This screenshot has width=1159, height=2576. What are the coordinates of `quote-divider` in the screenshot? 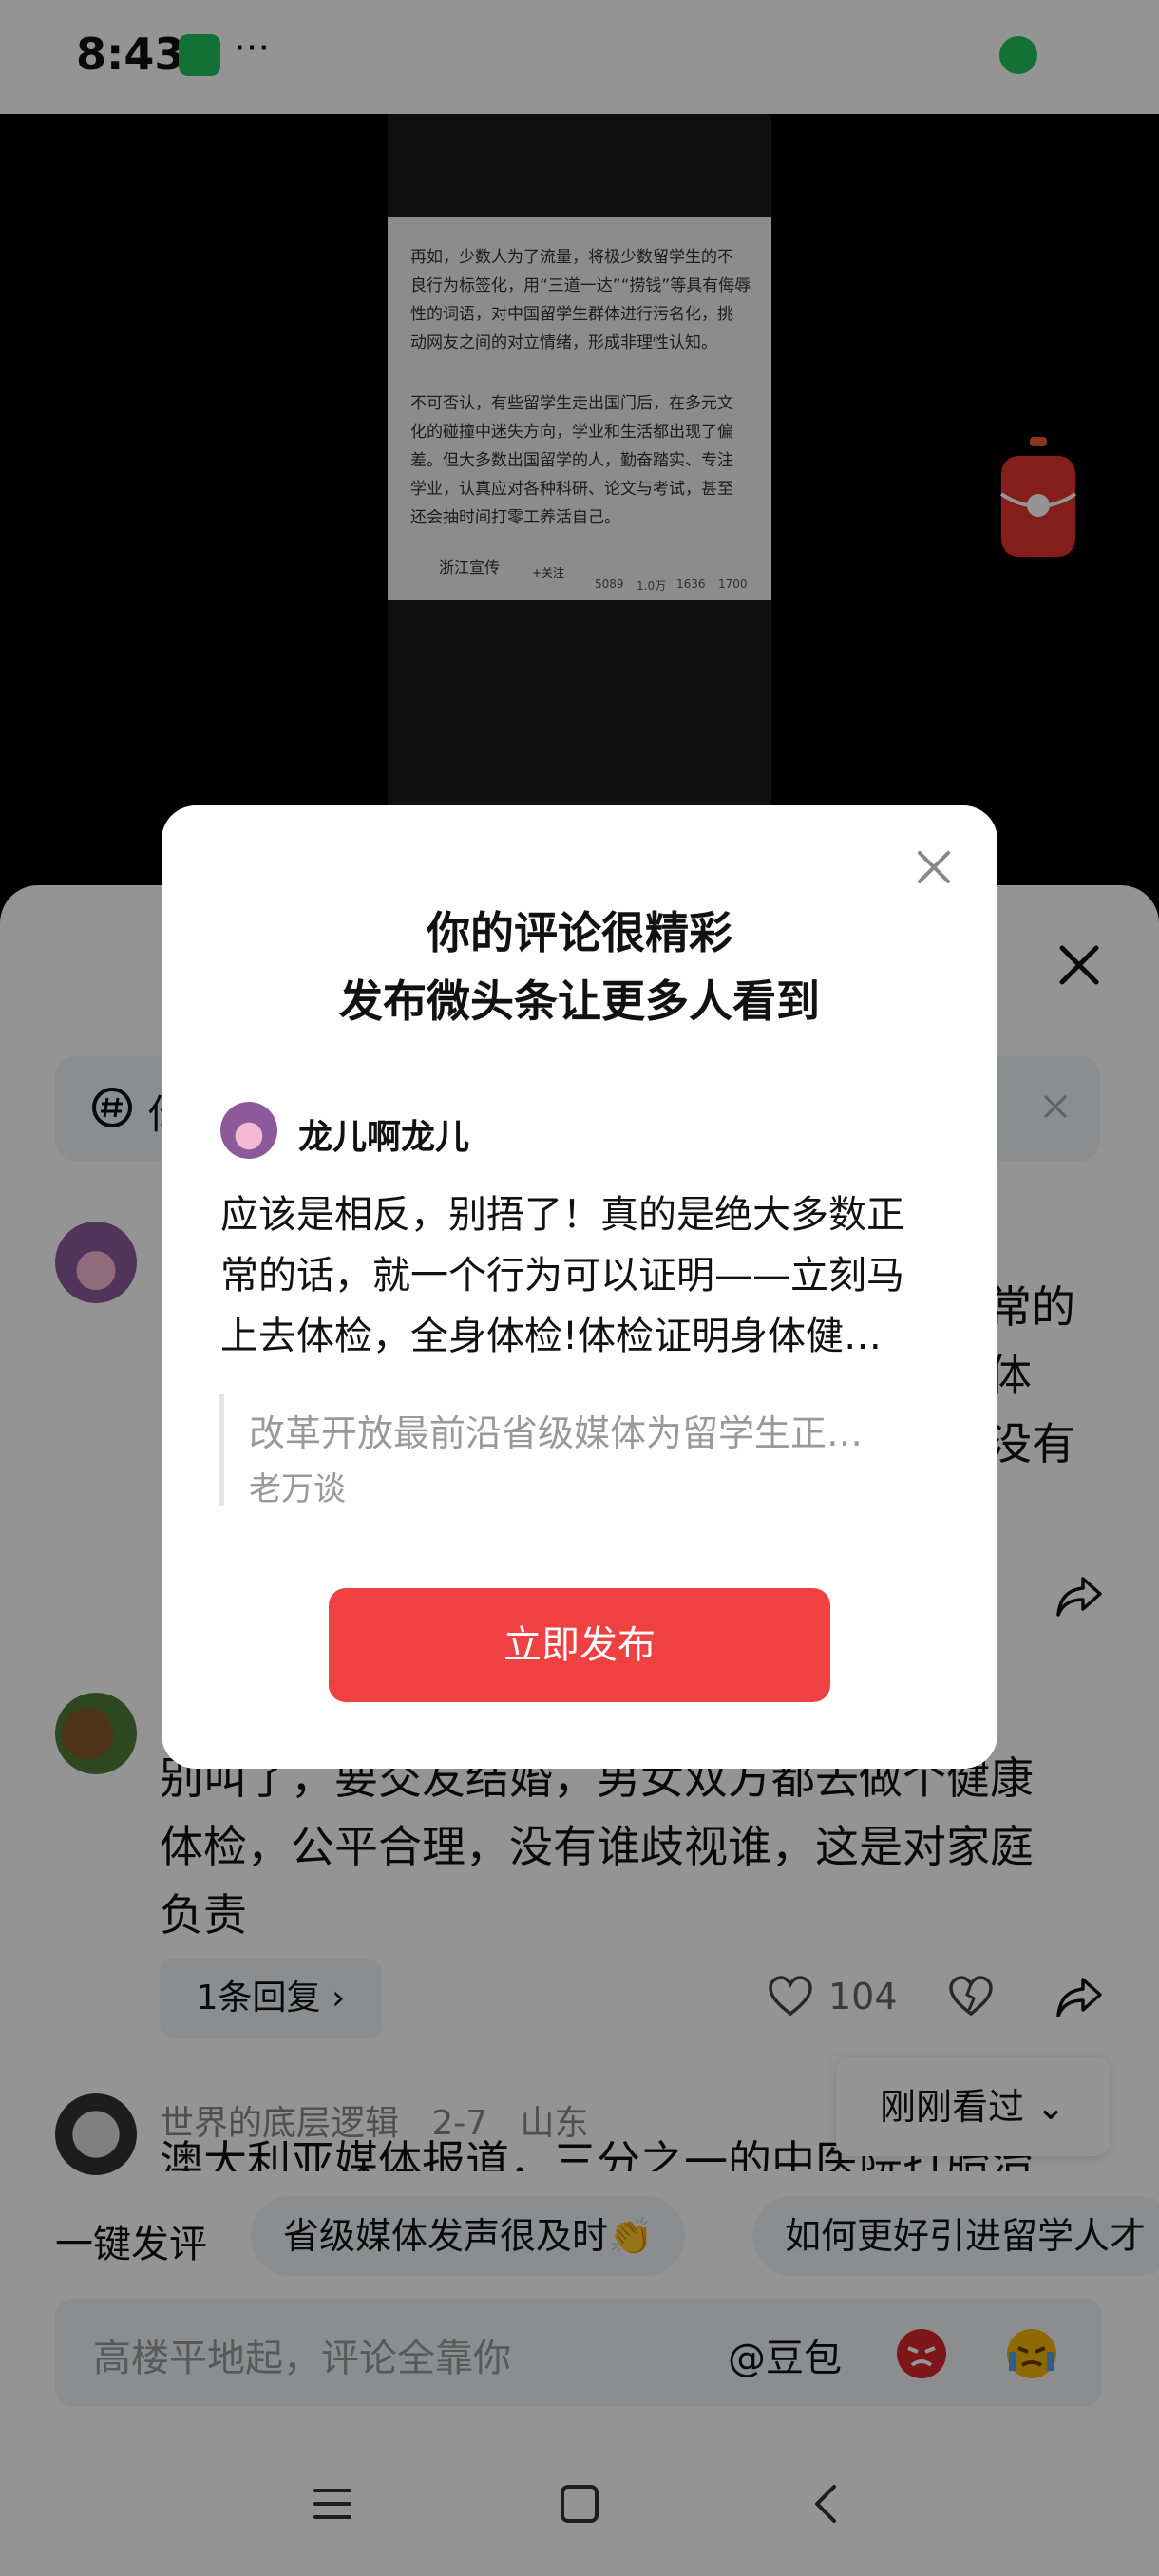 It's located at (221, 1450).